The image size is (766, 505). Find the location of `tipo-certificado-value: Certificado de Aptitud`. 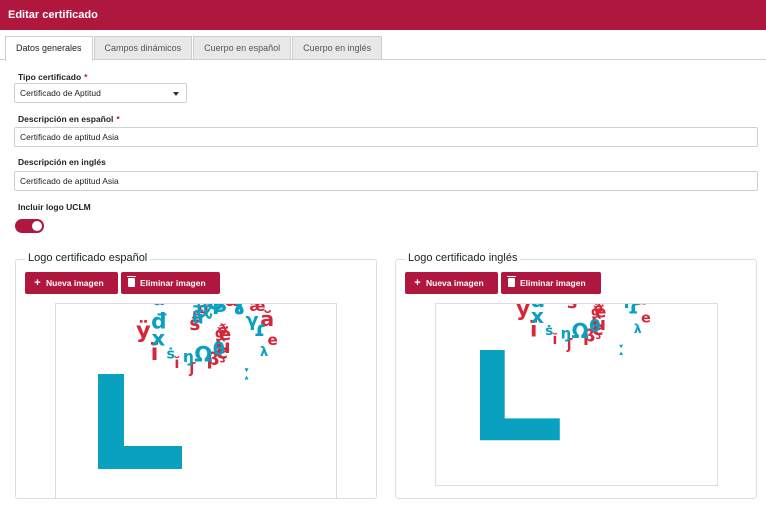

tipo-certificado-value: Certificado de Aptitud is located at coordinates (60, 93).